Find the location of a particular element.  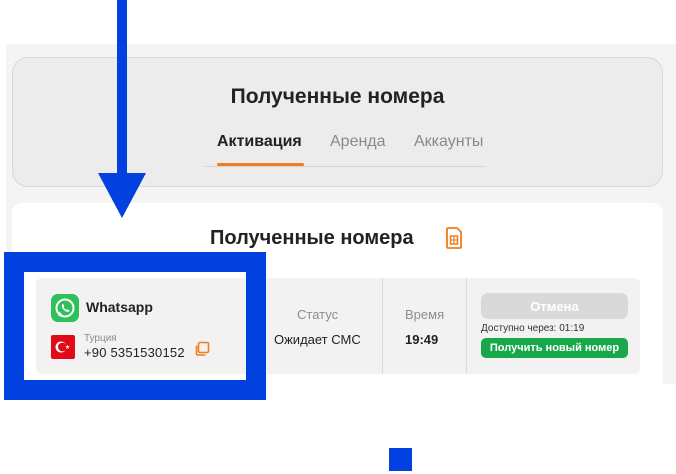

available-label: Доступно через: is located at coordinates (519, 328).